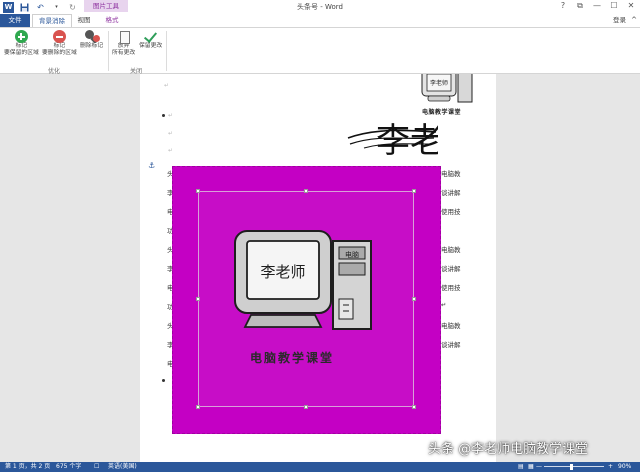  What do you see at coordinates (122, 467) in the screenshot?
I see `language-indicator: 英语(美国)` at bounding box center [122, 467].